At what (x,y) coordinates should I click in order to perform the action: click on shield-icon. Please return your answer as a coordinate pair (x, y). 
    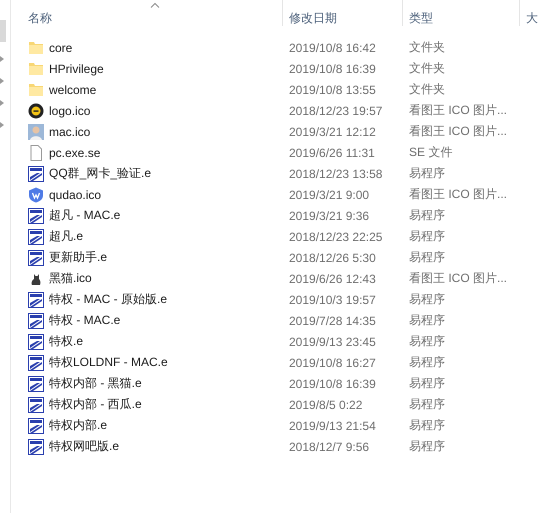
    Looking at the image, I should click on (36, 194).